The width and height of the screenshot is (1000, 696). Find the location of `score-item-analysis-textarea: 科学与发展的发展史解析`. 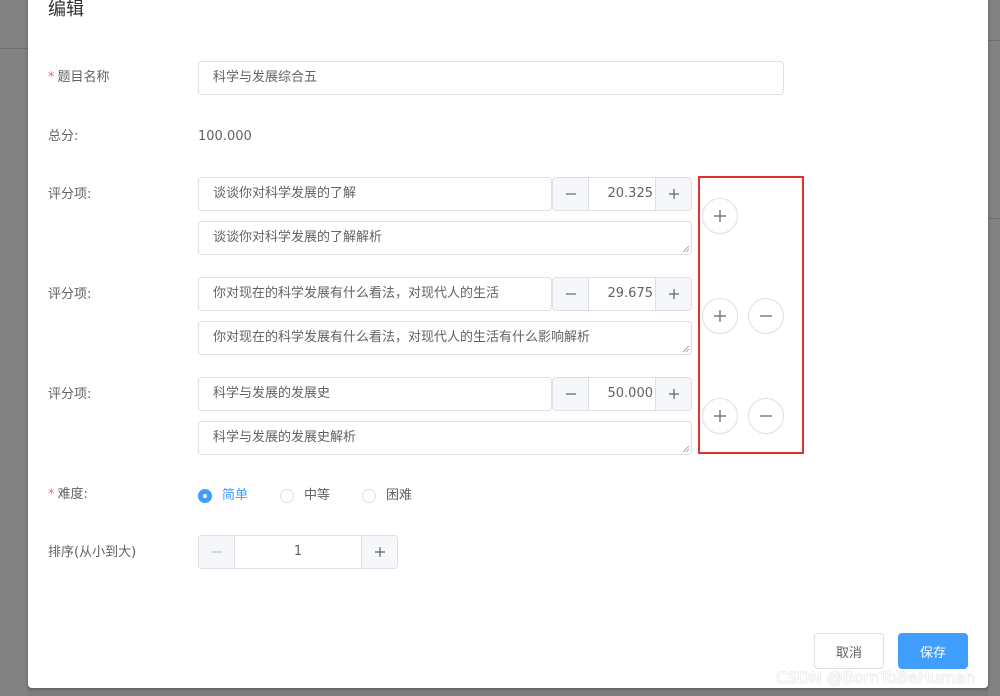

score-item-analysis-textarea: 科学与发展的发展史解析 is located at coordinates (445, 438).